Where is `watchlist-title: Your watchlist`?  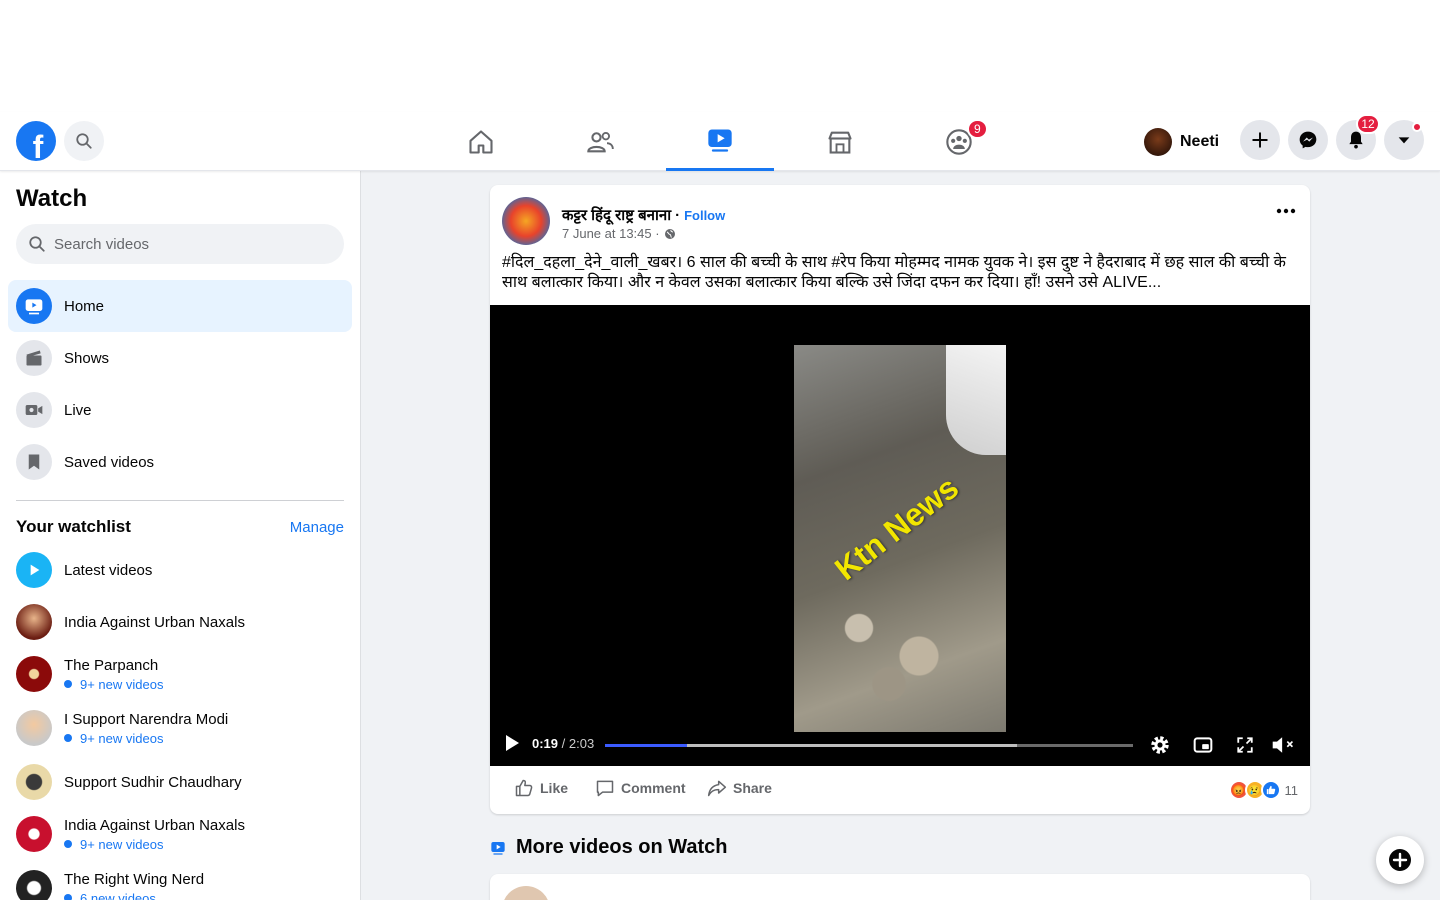
watchlist-title: Your watchlist is located at coordinates (73, 526).